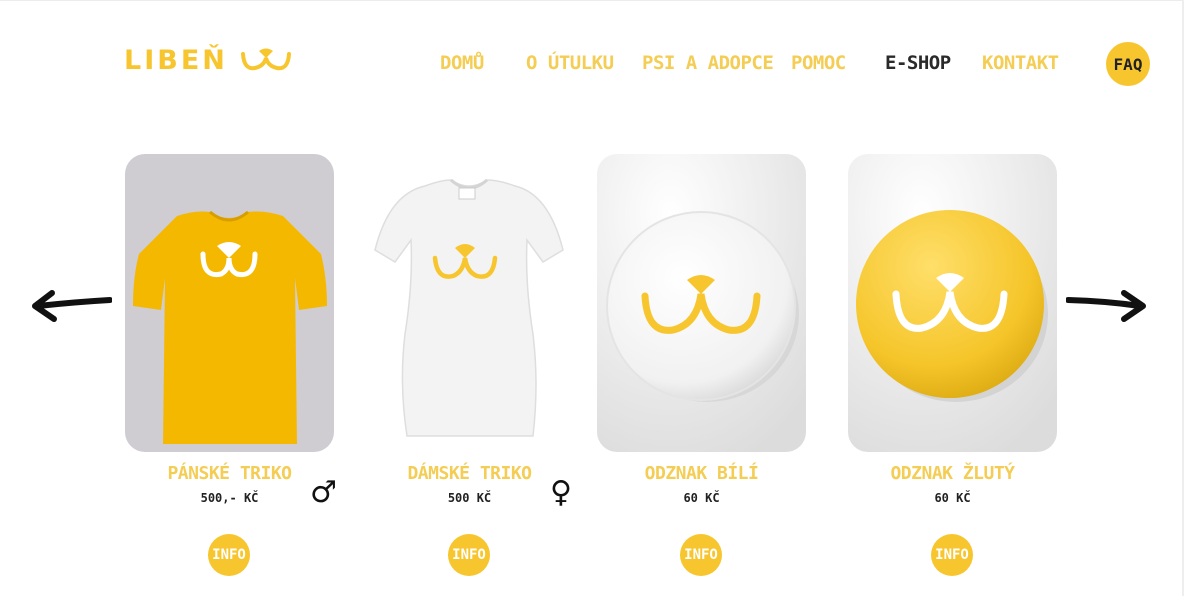 This screenshot has width=1184, height=596. I want to click on carousel-prev-button, so click(71, 307).